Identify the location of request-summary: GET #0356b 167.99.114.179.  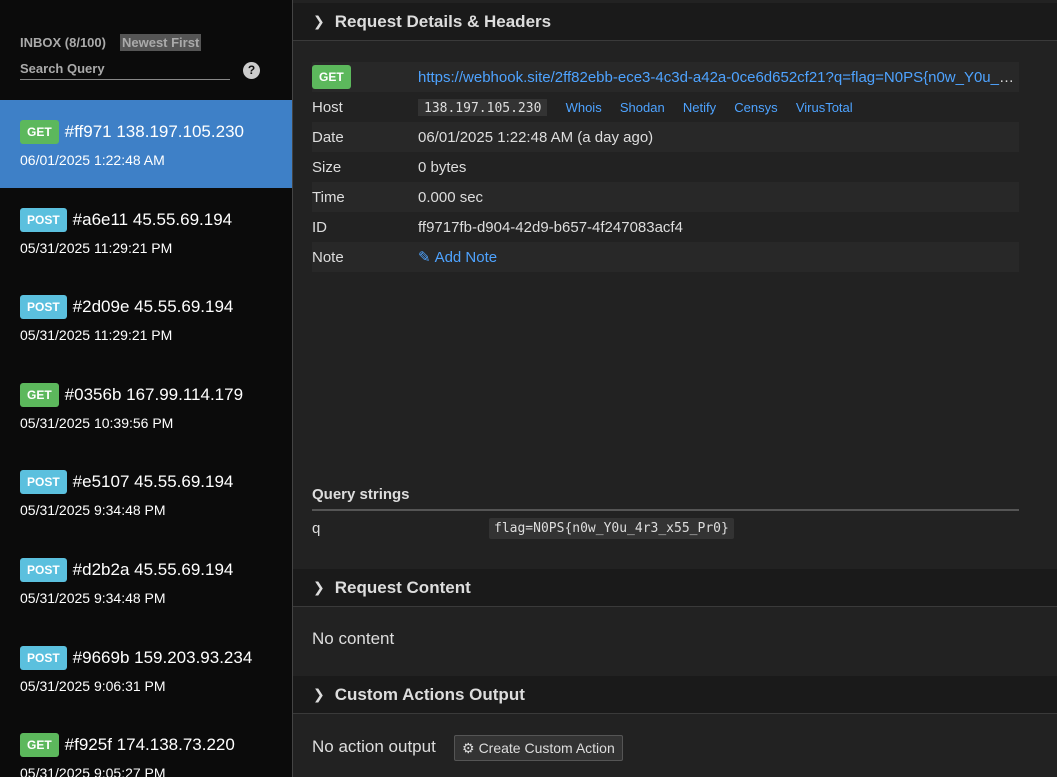
(146, 394).